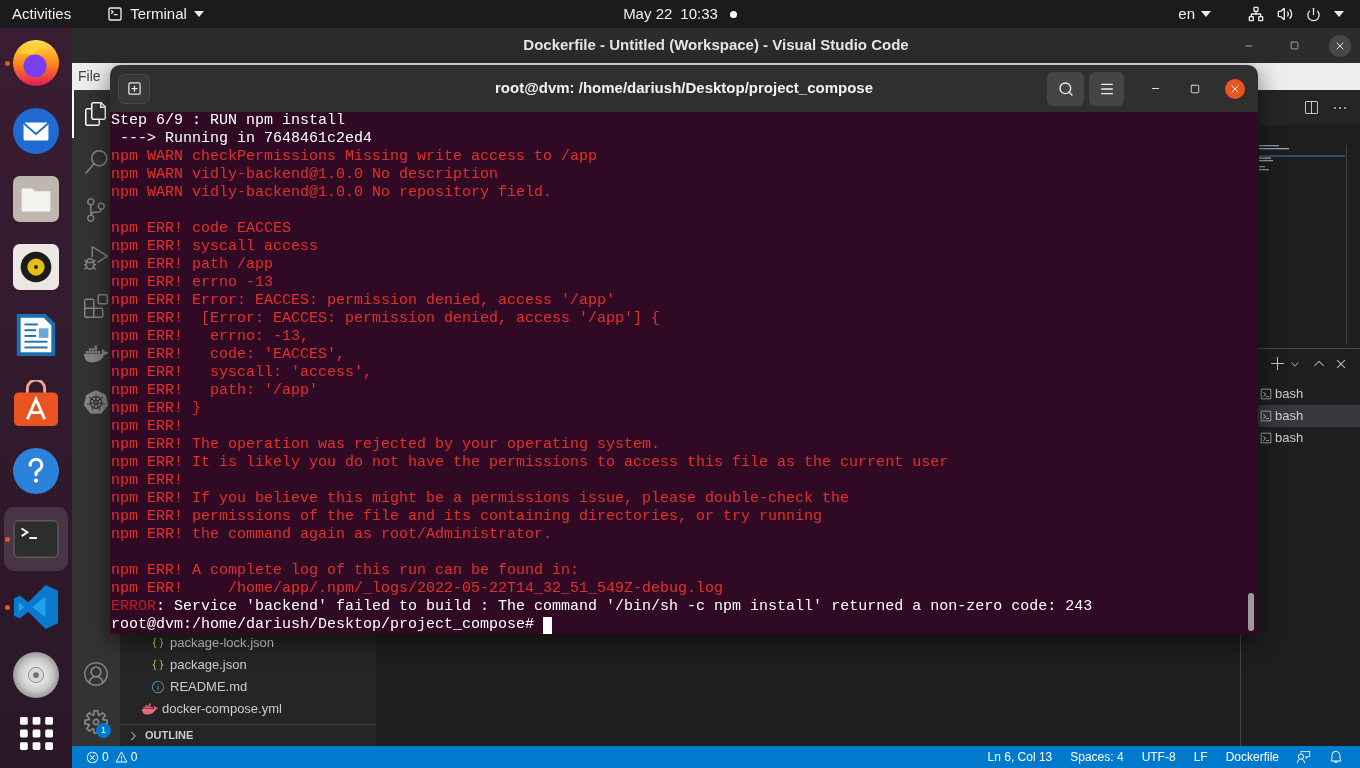 This screenshot has height=768, width=1360. I want to click on manage-button: 1, so click(96, 722).